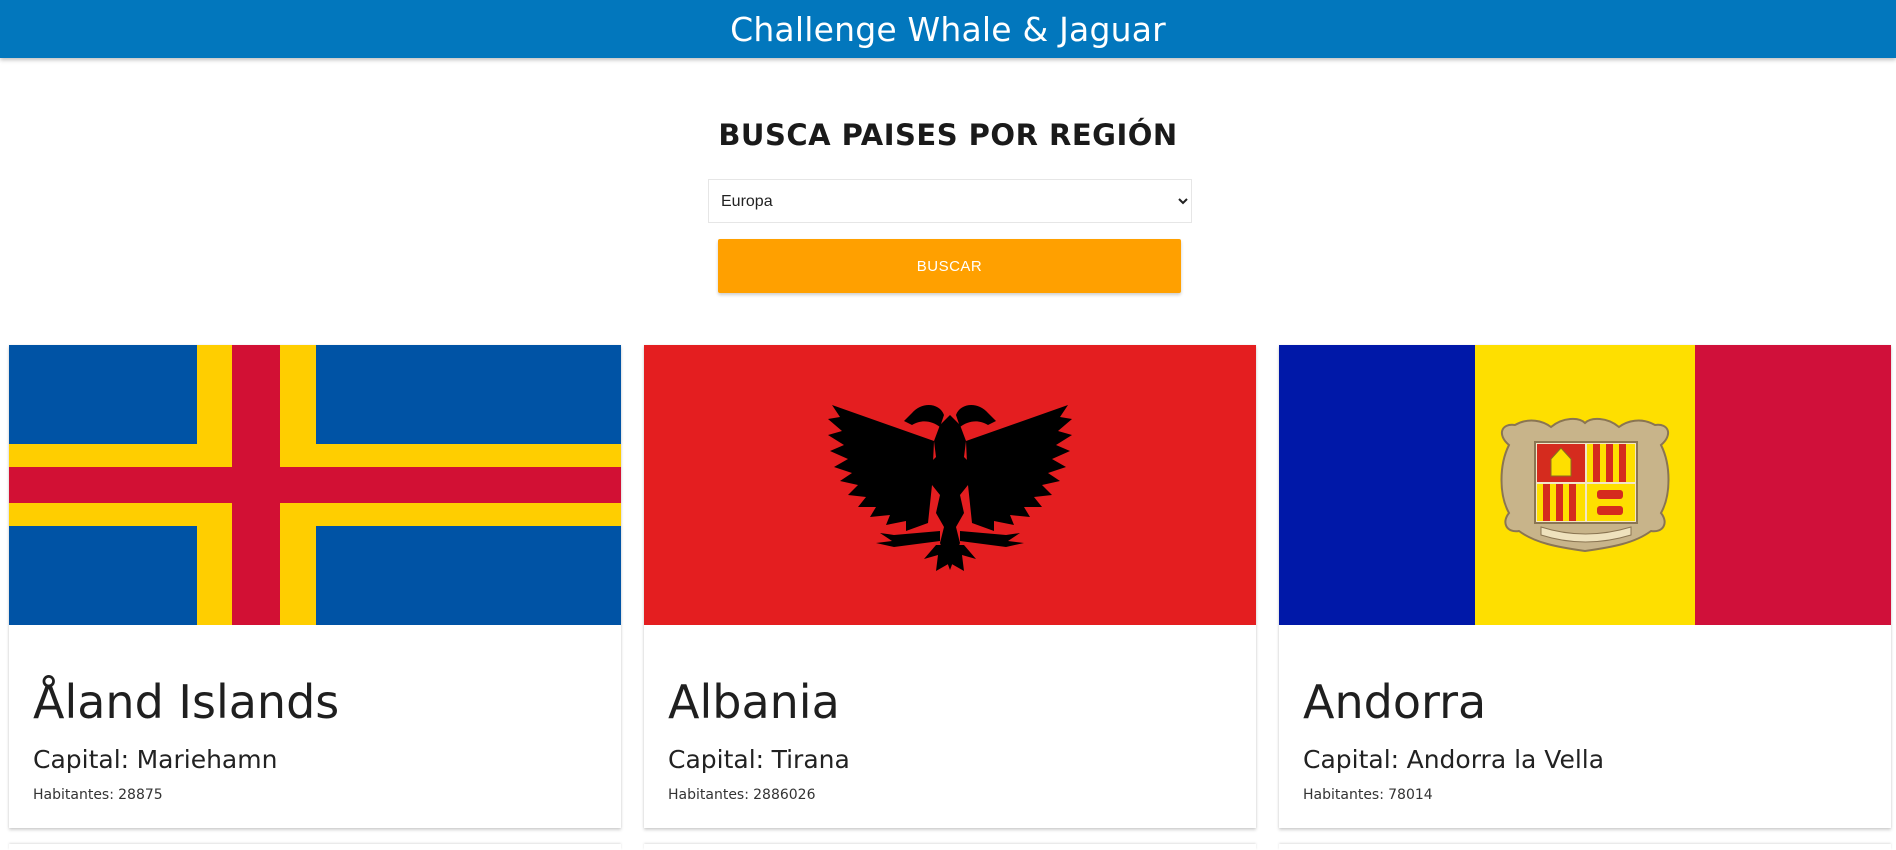 The height and width of the screenshot is (850, 1896). I want to click on top-app-bar: Challenge Whale & Jaguar, so click(948, 29).